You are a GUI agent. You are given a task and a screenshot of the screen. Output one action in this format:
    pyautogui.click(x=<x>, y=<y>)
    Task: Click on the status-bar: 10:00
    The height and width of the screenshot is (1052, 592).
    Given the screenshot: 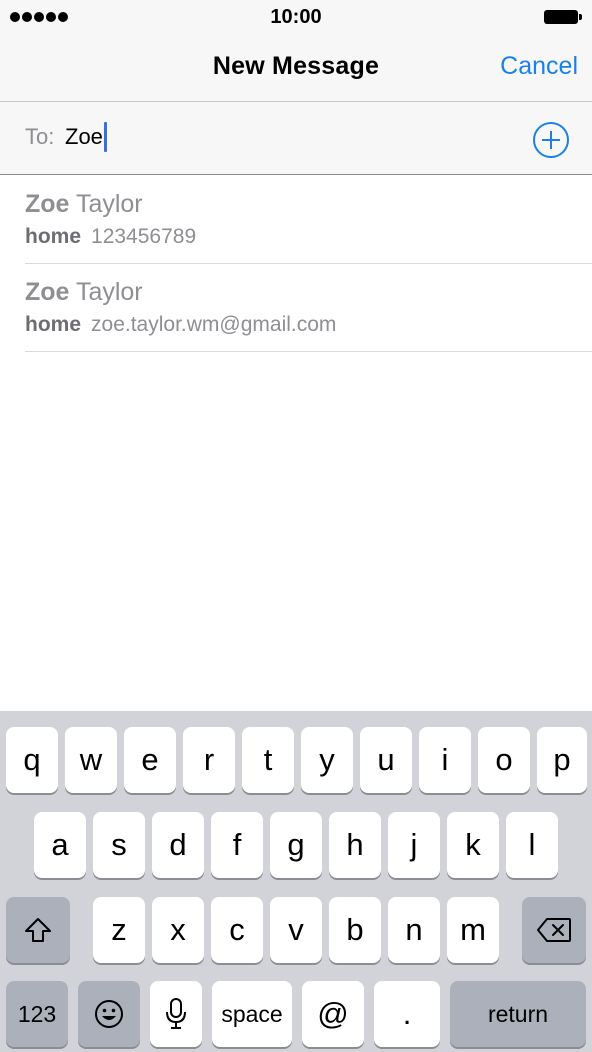 What is the action you would take?
    pyautogui.click(x=296, y=17)
    